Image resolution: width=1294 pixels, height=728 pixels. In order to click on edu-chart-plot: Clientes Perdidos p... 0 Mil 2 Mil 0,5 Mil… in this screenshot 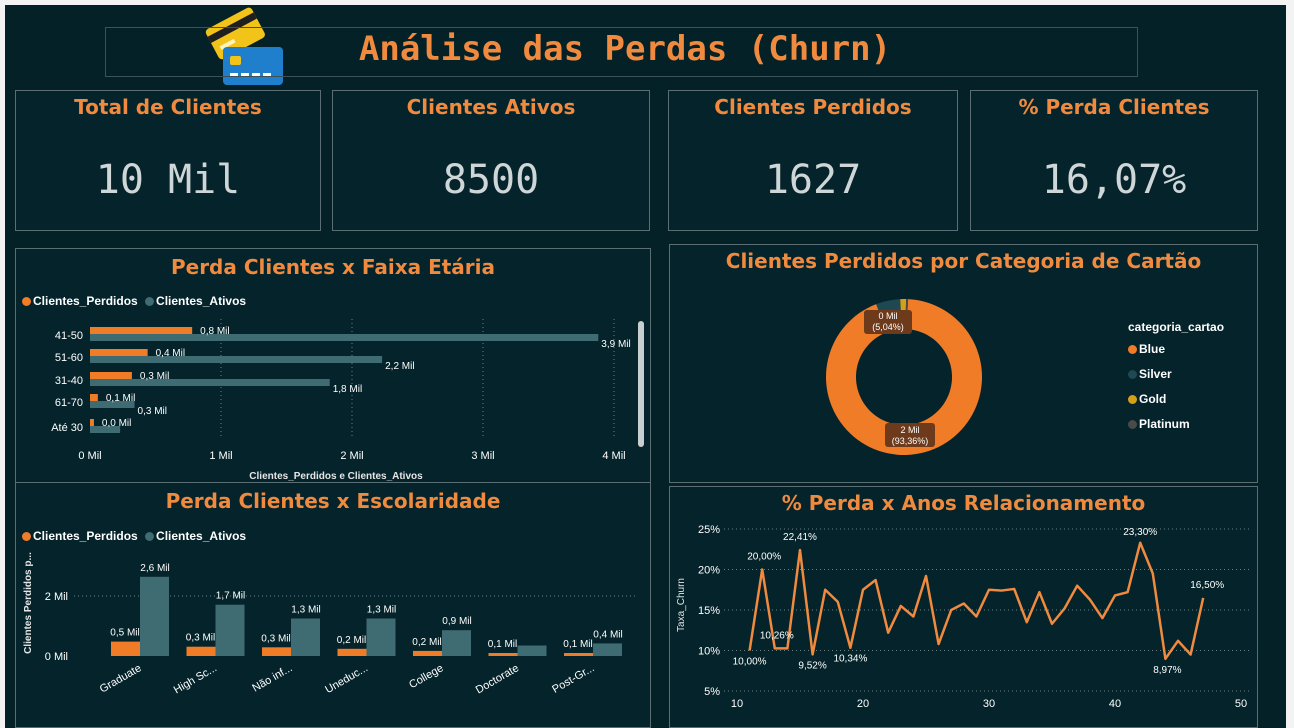, I will do `click(329, 624)`.